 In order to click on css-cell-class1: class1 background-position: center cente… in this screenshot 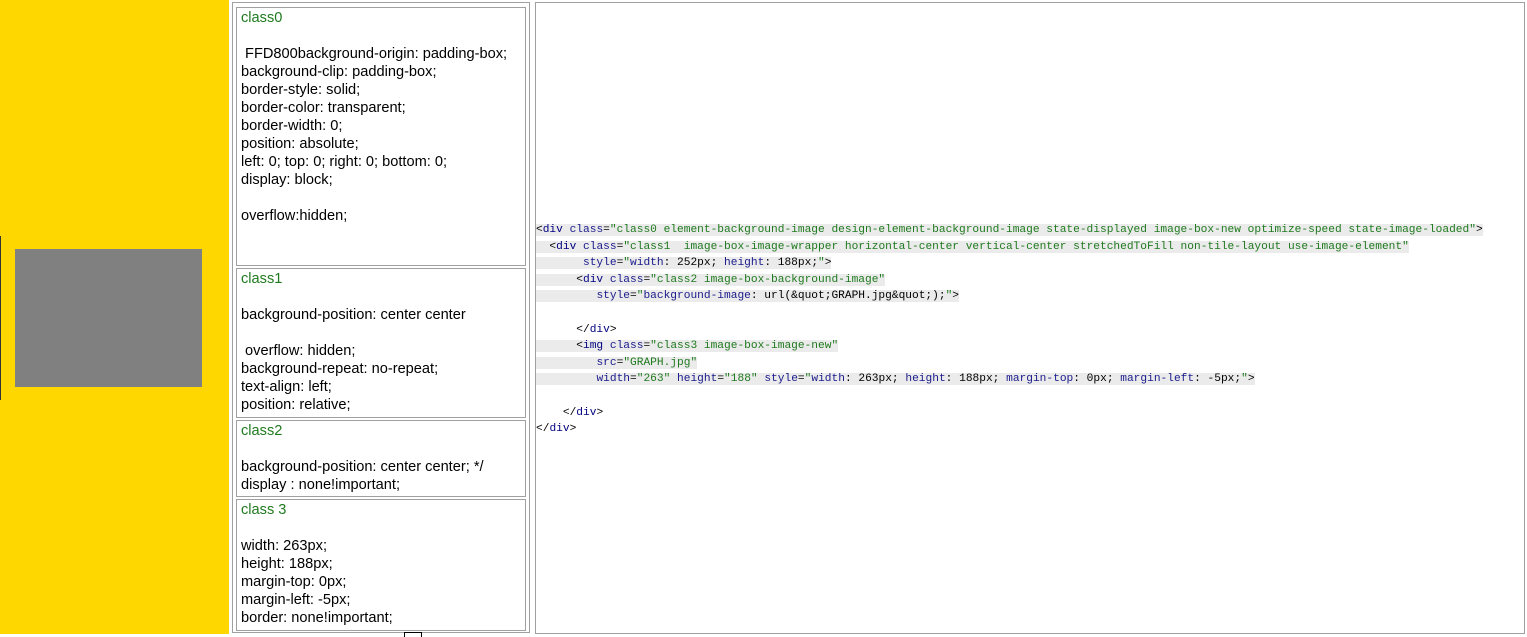, I will do `click(381, 343)`.